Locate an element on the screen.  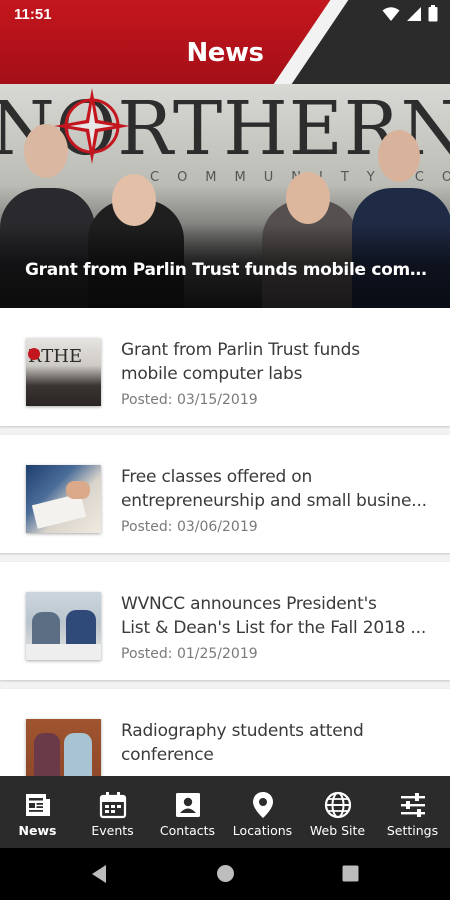
nav-label: Locations is located at coordinates (262, 830).